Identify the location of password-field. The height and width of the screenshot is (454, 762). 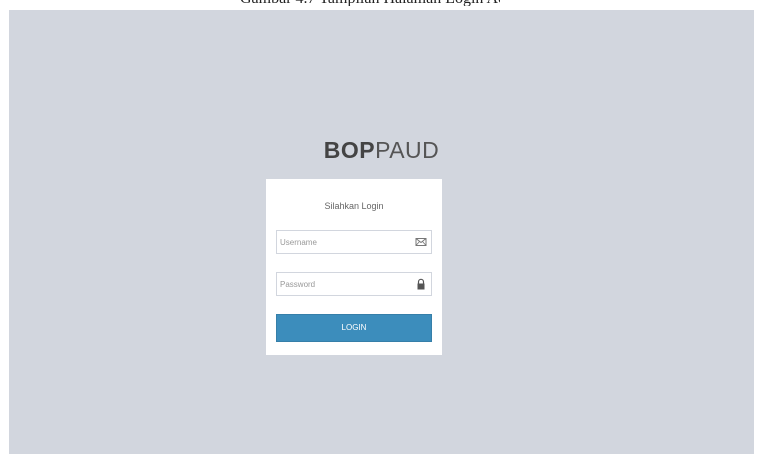
(354, 284).